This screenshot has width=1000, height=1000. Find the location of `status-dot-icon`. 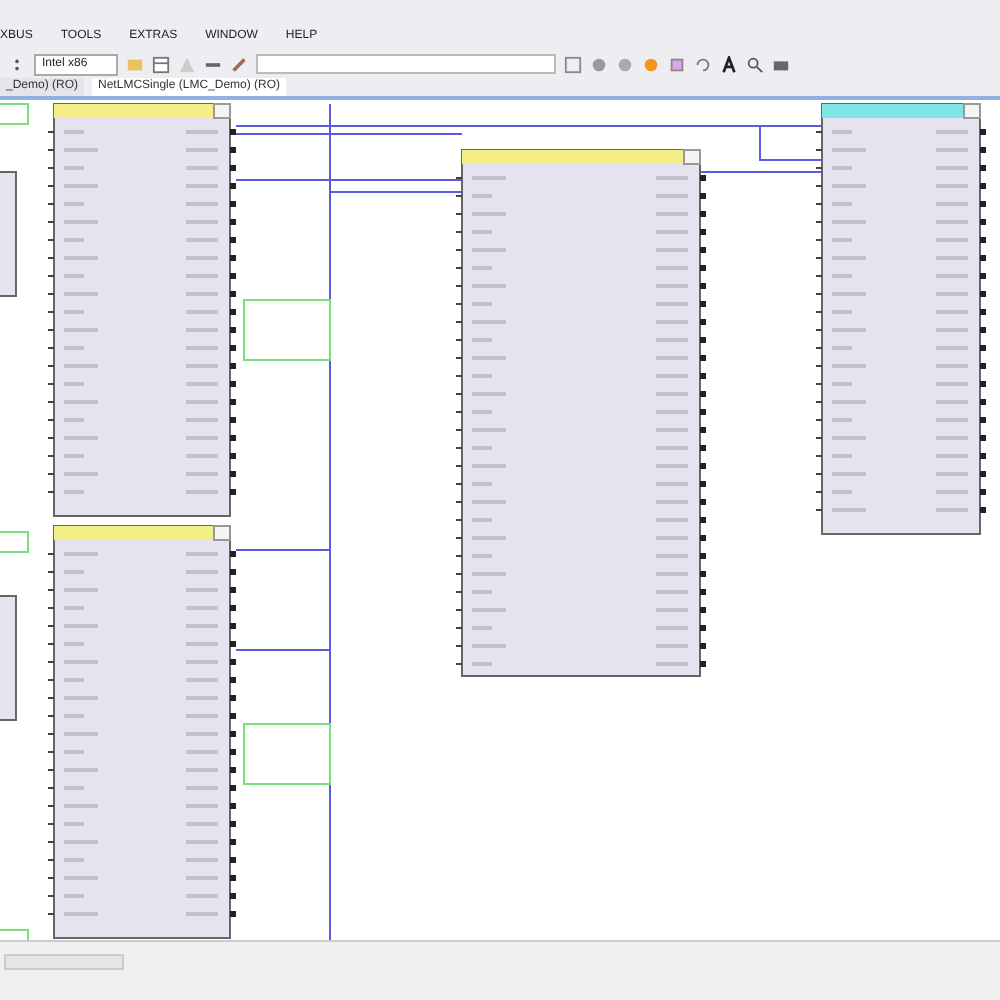

status-dot-icon is located at coordinates (650, 64).